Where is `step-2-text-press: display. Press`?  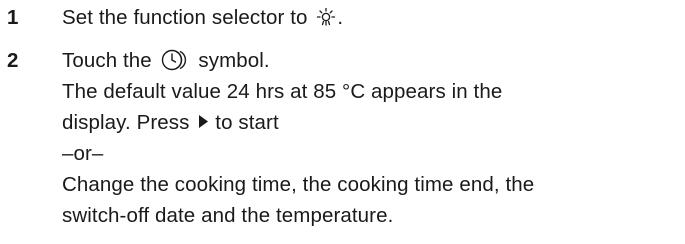
step-2-text-press: display. Press is located at coordinates (126, 122).